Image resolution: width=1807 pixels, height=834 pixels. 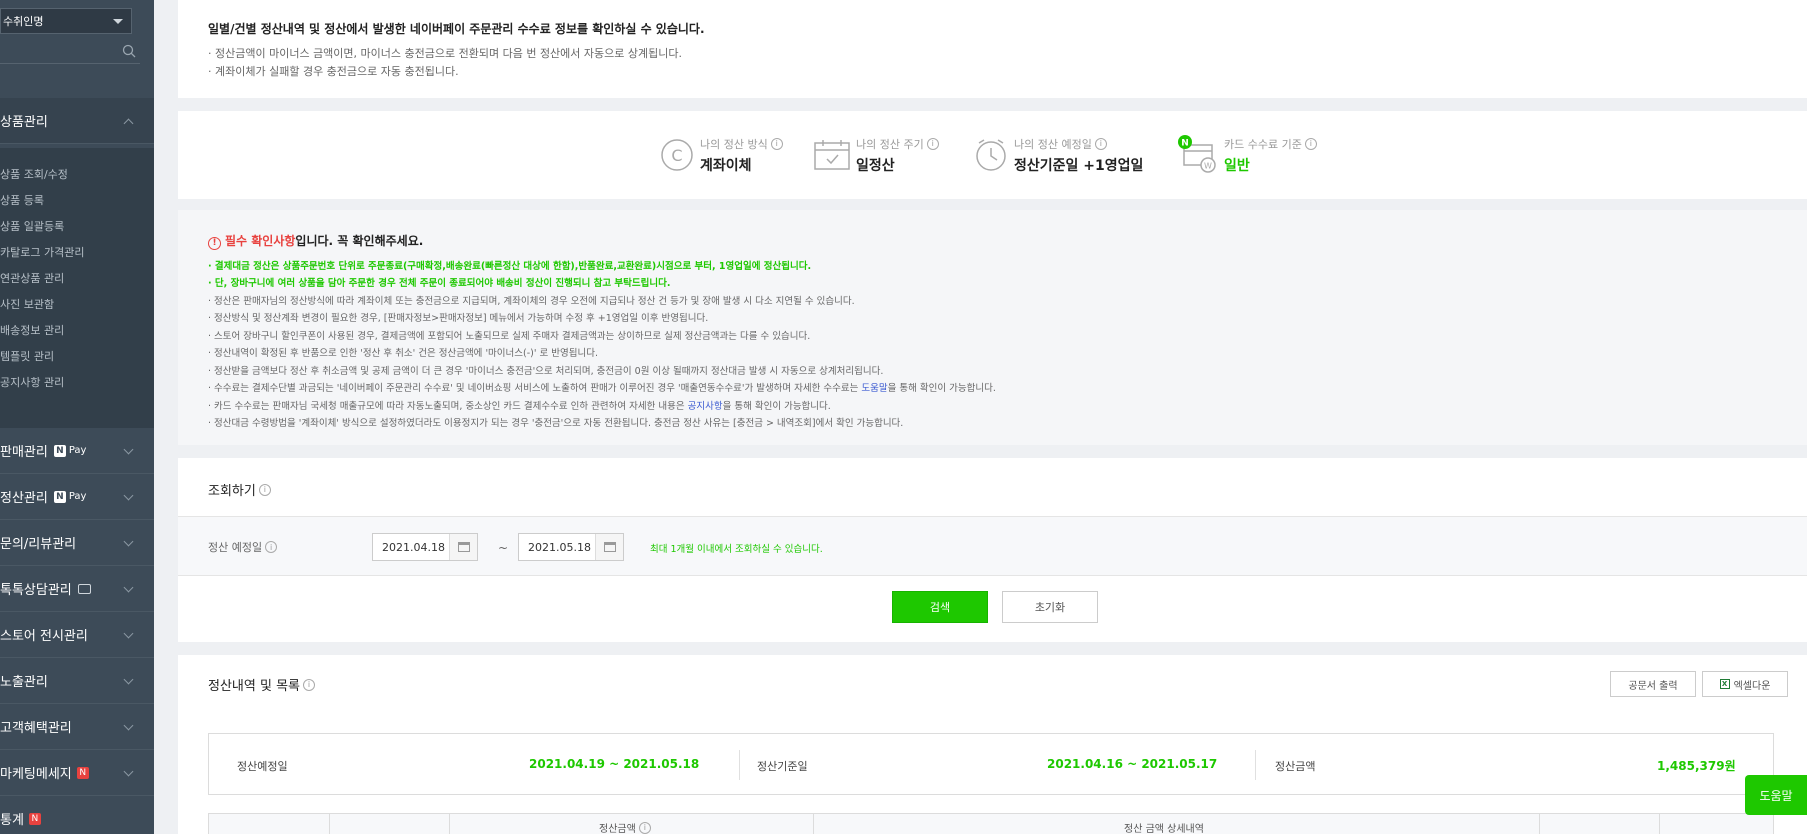 I want to click on sidebar-section-label: 노출관리, so click(x=24, y=682).